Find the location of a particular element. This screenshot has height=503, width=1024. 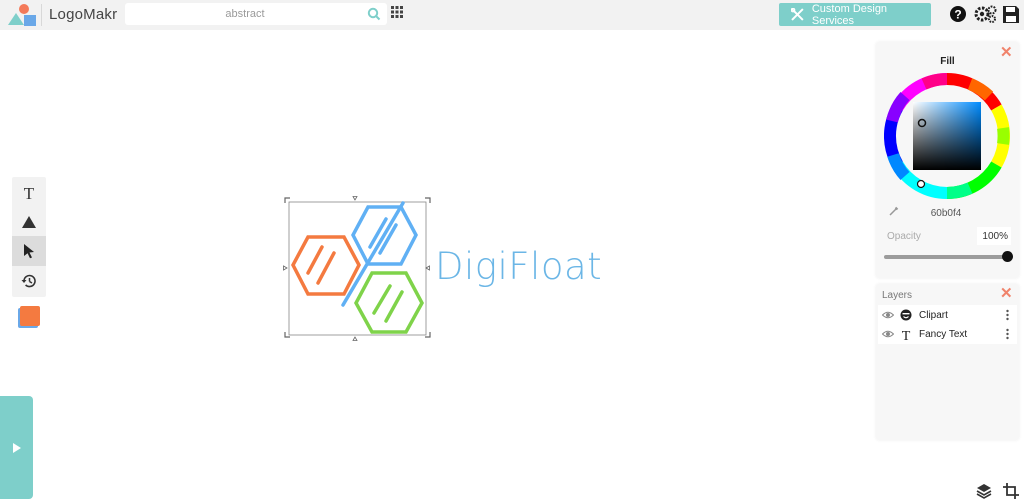

play-tab is located at coordinates (16, 447).